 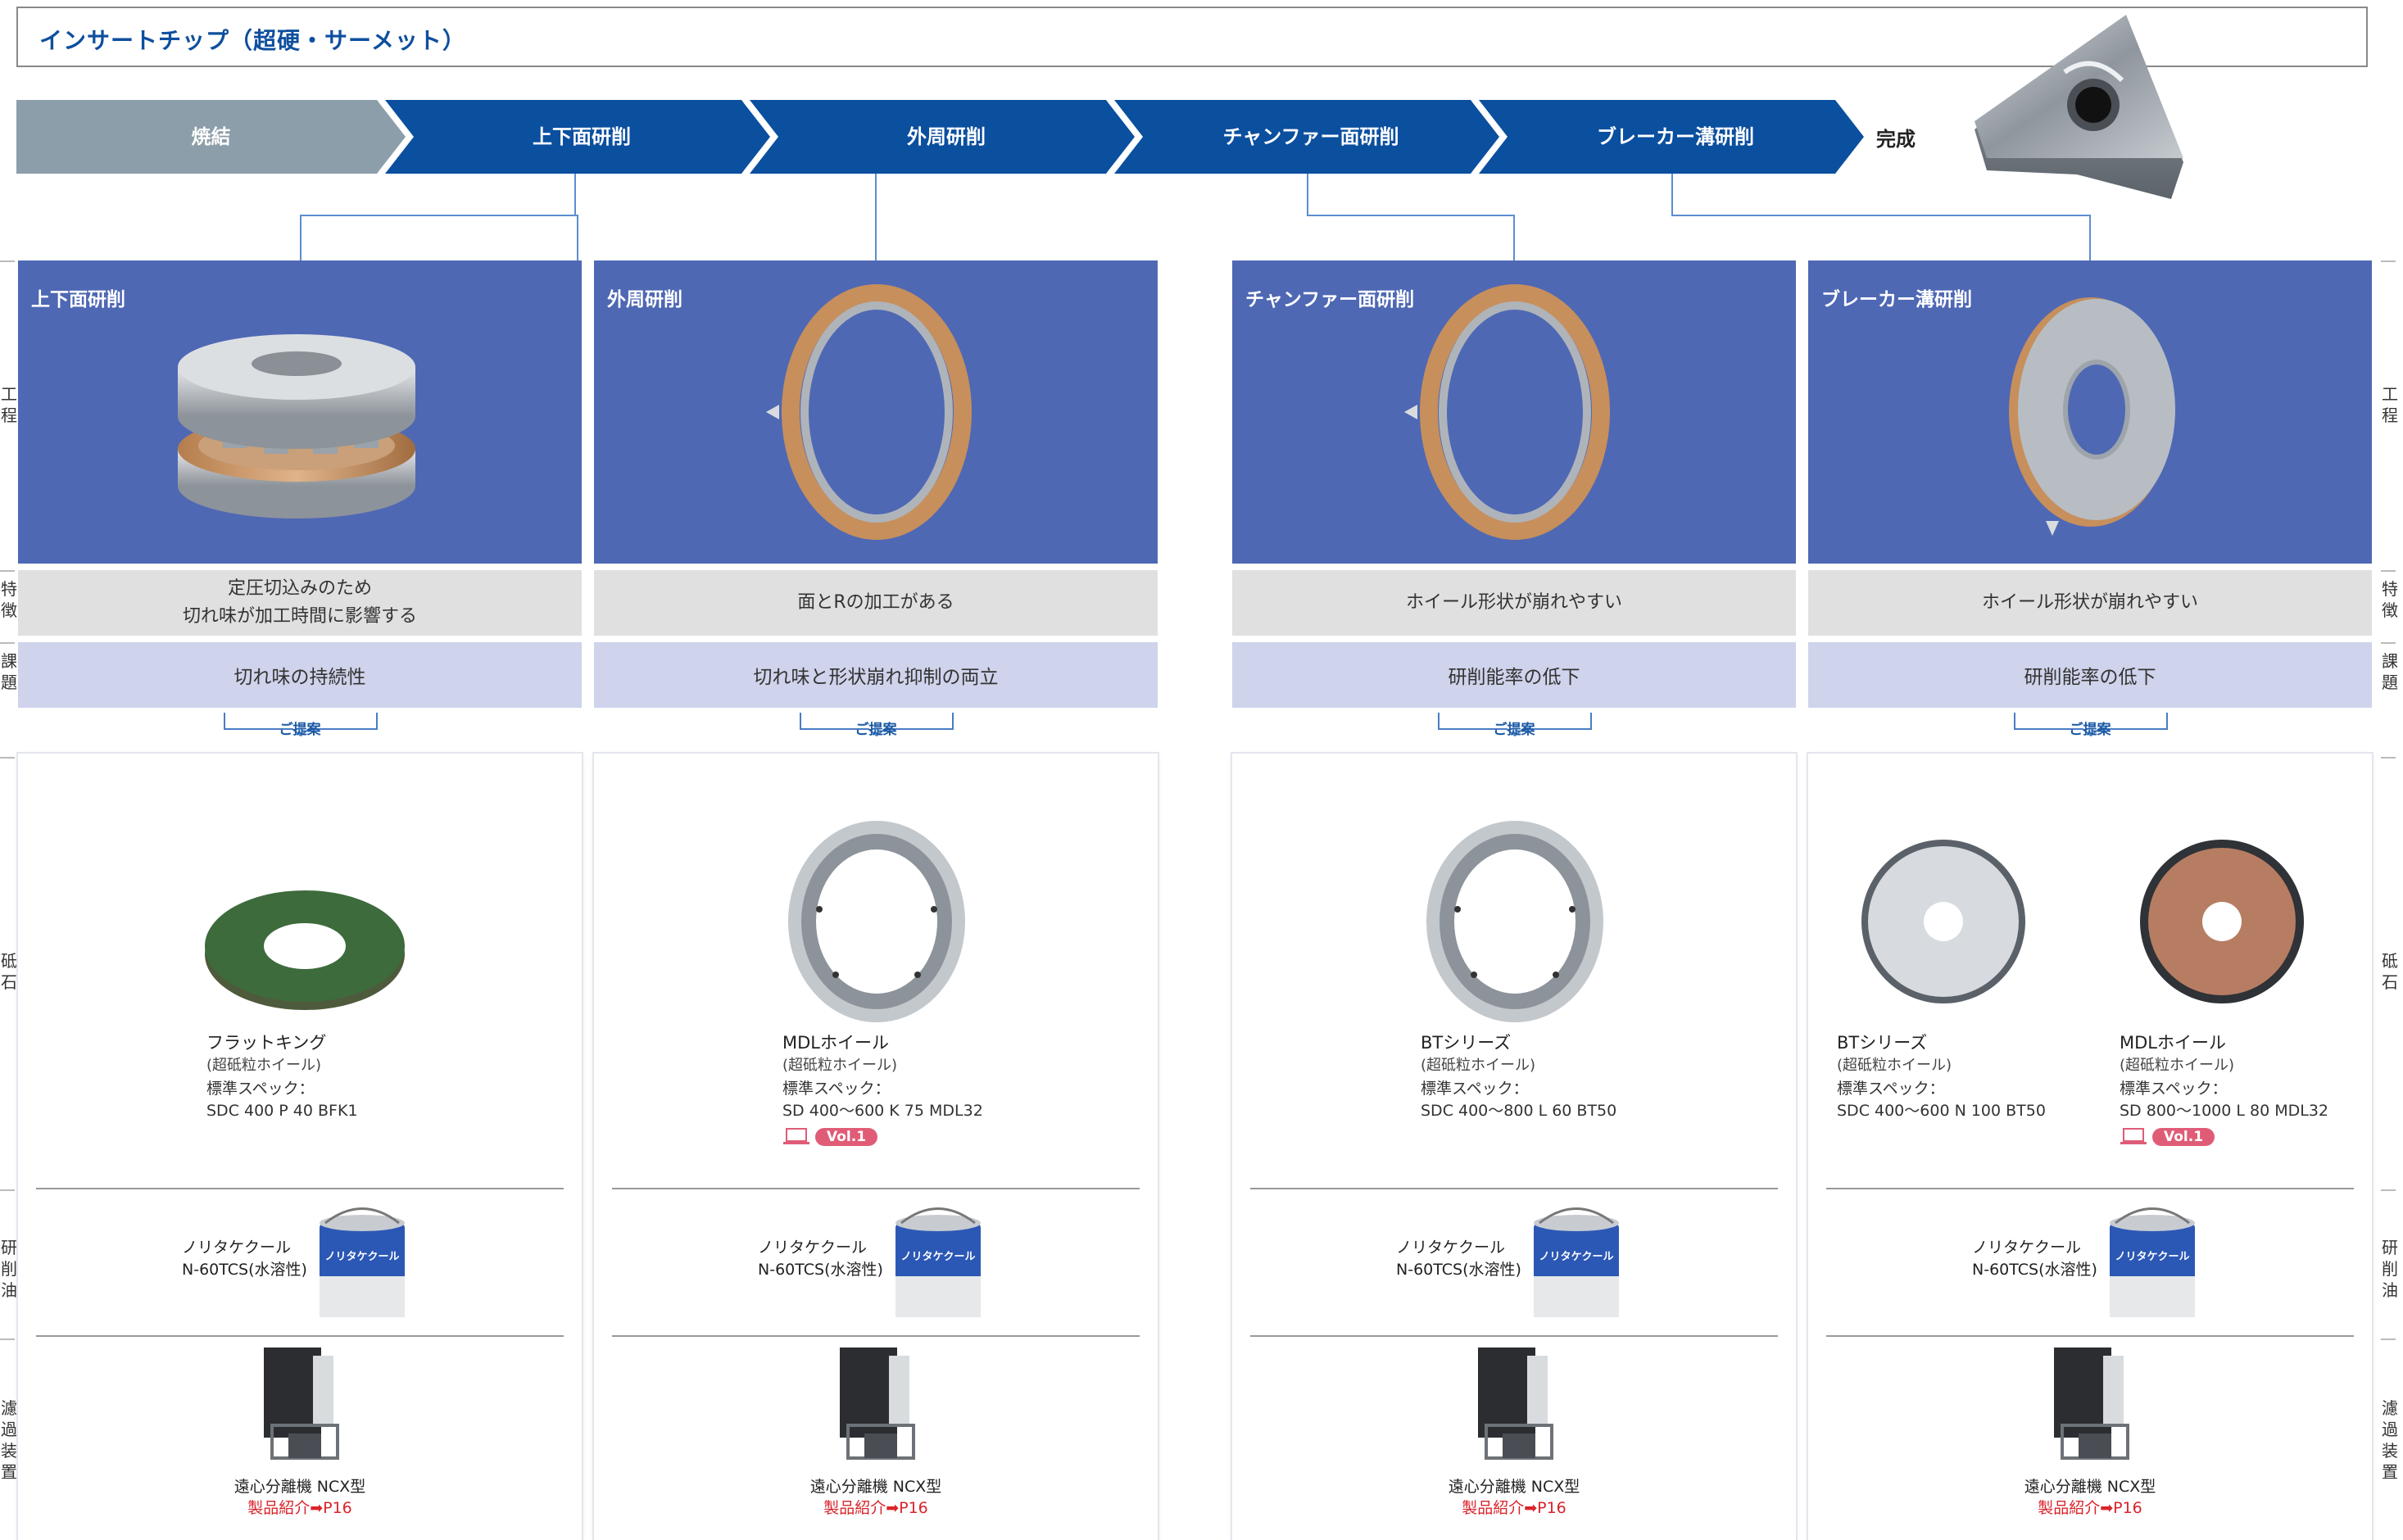 I want to click on process-panel: 上下面研削, so click(x=300, y=412).